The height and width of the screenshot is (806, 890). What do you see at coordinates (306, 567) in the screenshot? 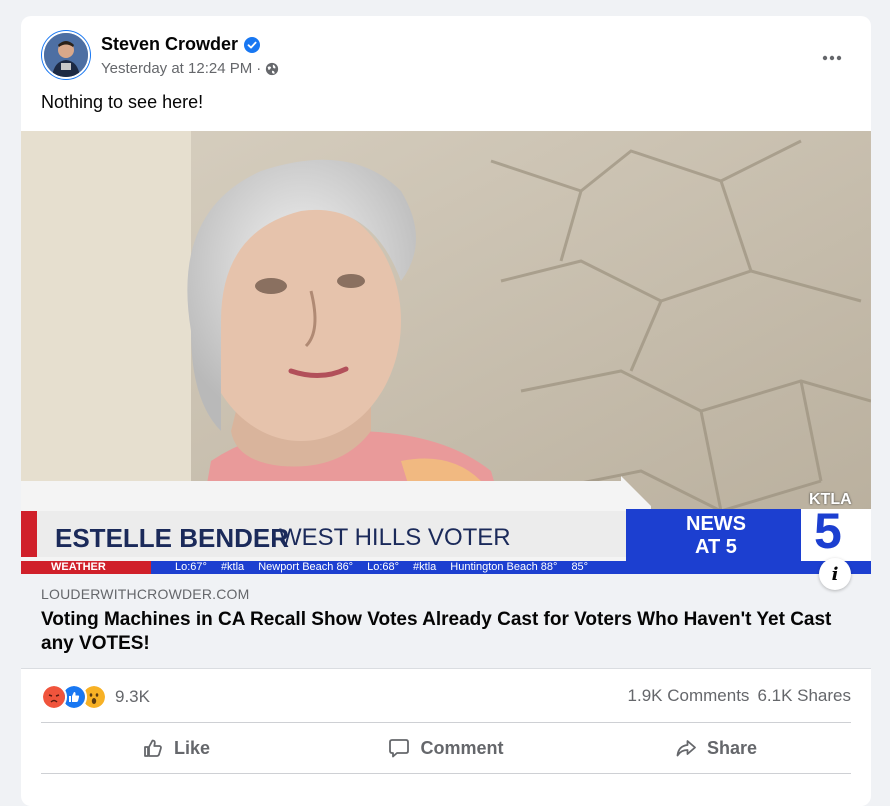
I see `ticker-item: Newport Beach 86°` at bounding box center [306, 567].